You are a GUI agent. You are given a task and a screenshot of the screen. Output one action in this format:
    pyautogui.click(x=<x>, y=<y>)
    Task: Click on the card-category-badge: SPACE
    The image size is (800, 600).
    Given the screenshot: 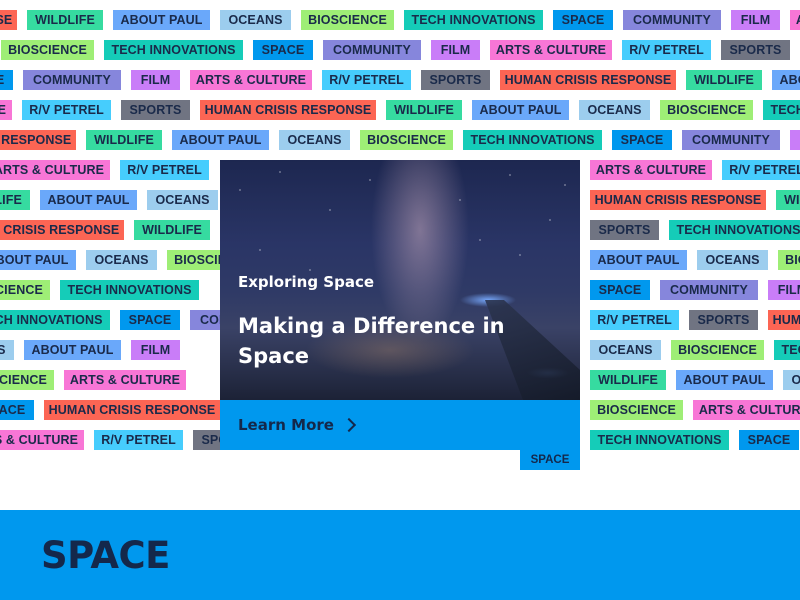 What is the action you would take?
    pyautogui.click(x=550, y=460)
    